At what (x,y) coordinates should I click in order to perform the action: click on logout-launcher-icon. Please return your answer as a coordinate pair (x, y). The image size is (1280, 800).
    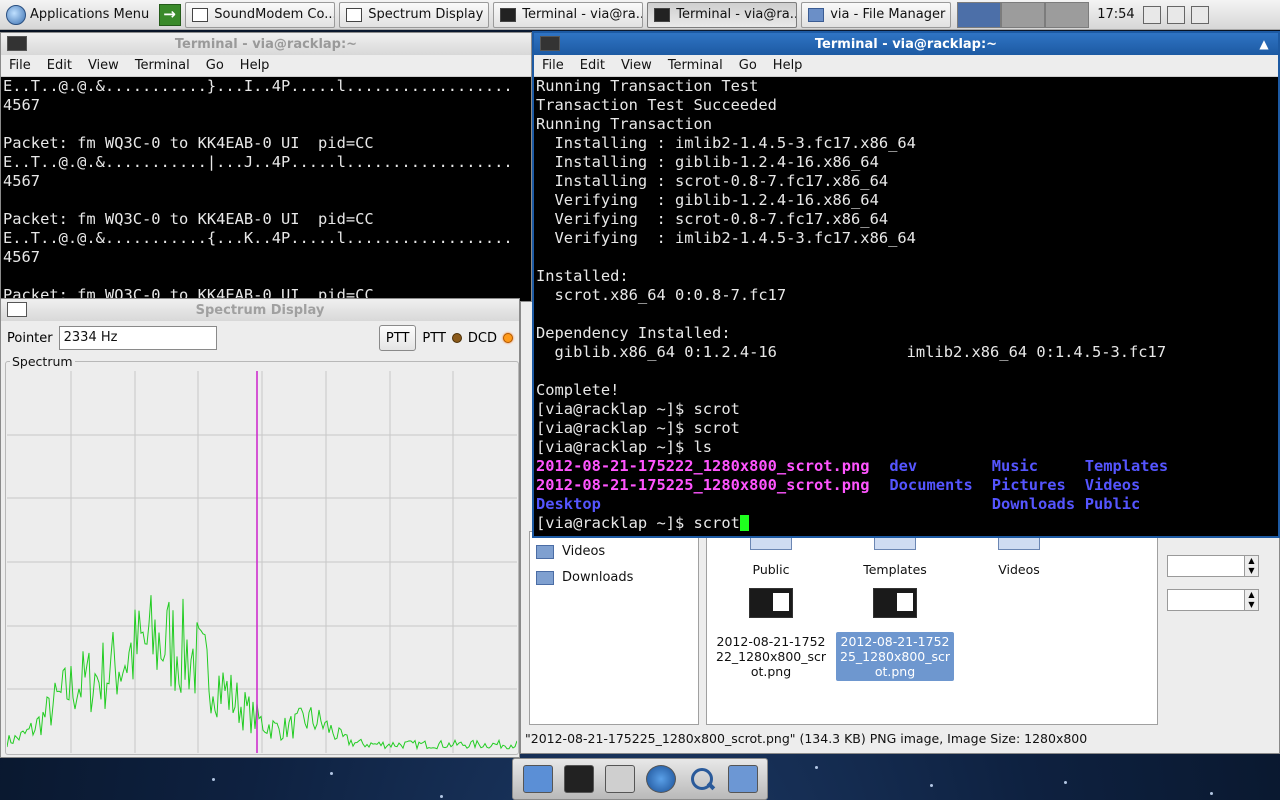
    Looking at the image, I should click on (170, 14).